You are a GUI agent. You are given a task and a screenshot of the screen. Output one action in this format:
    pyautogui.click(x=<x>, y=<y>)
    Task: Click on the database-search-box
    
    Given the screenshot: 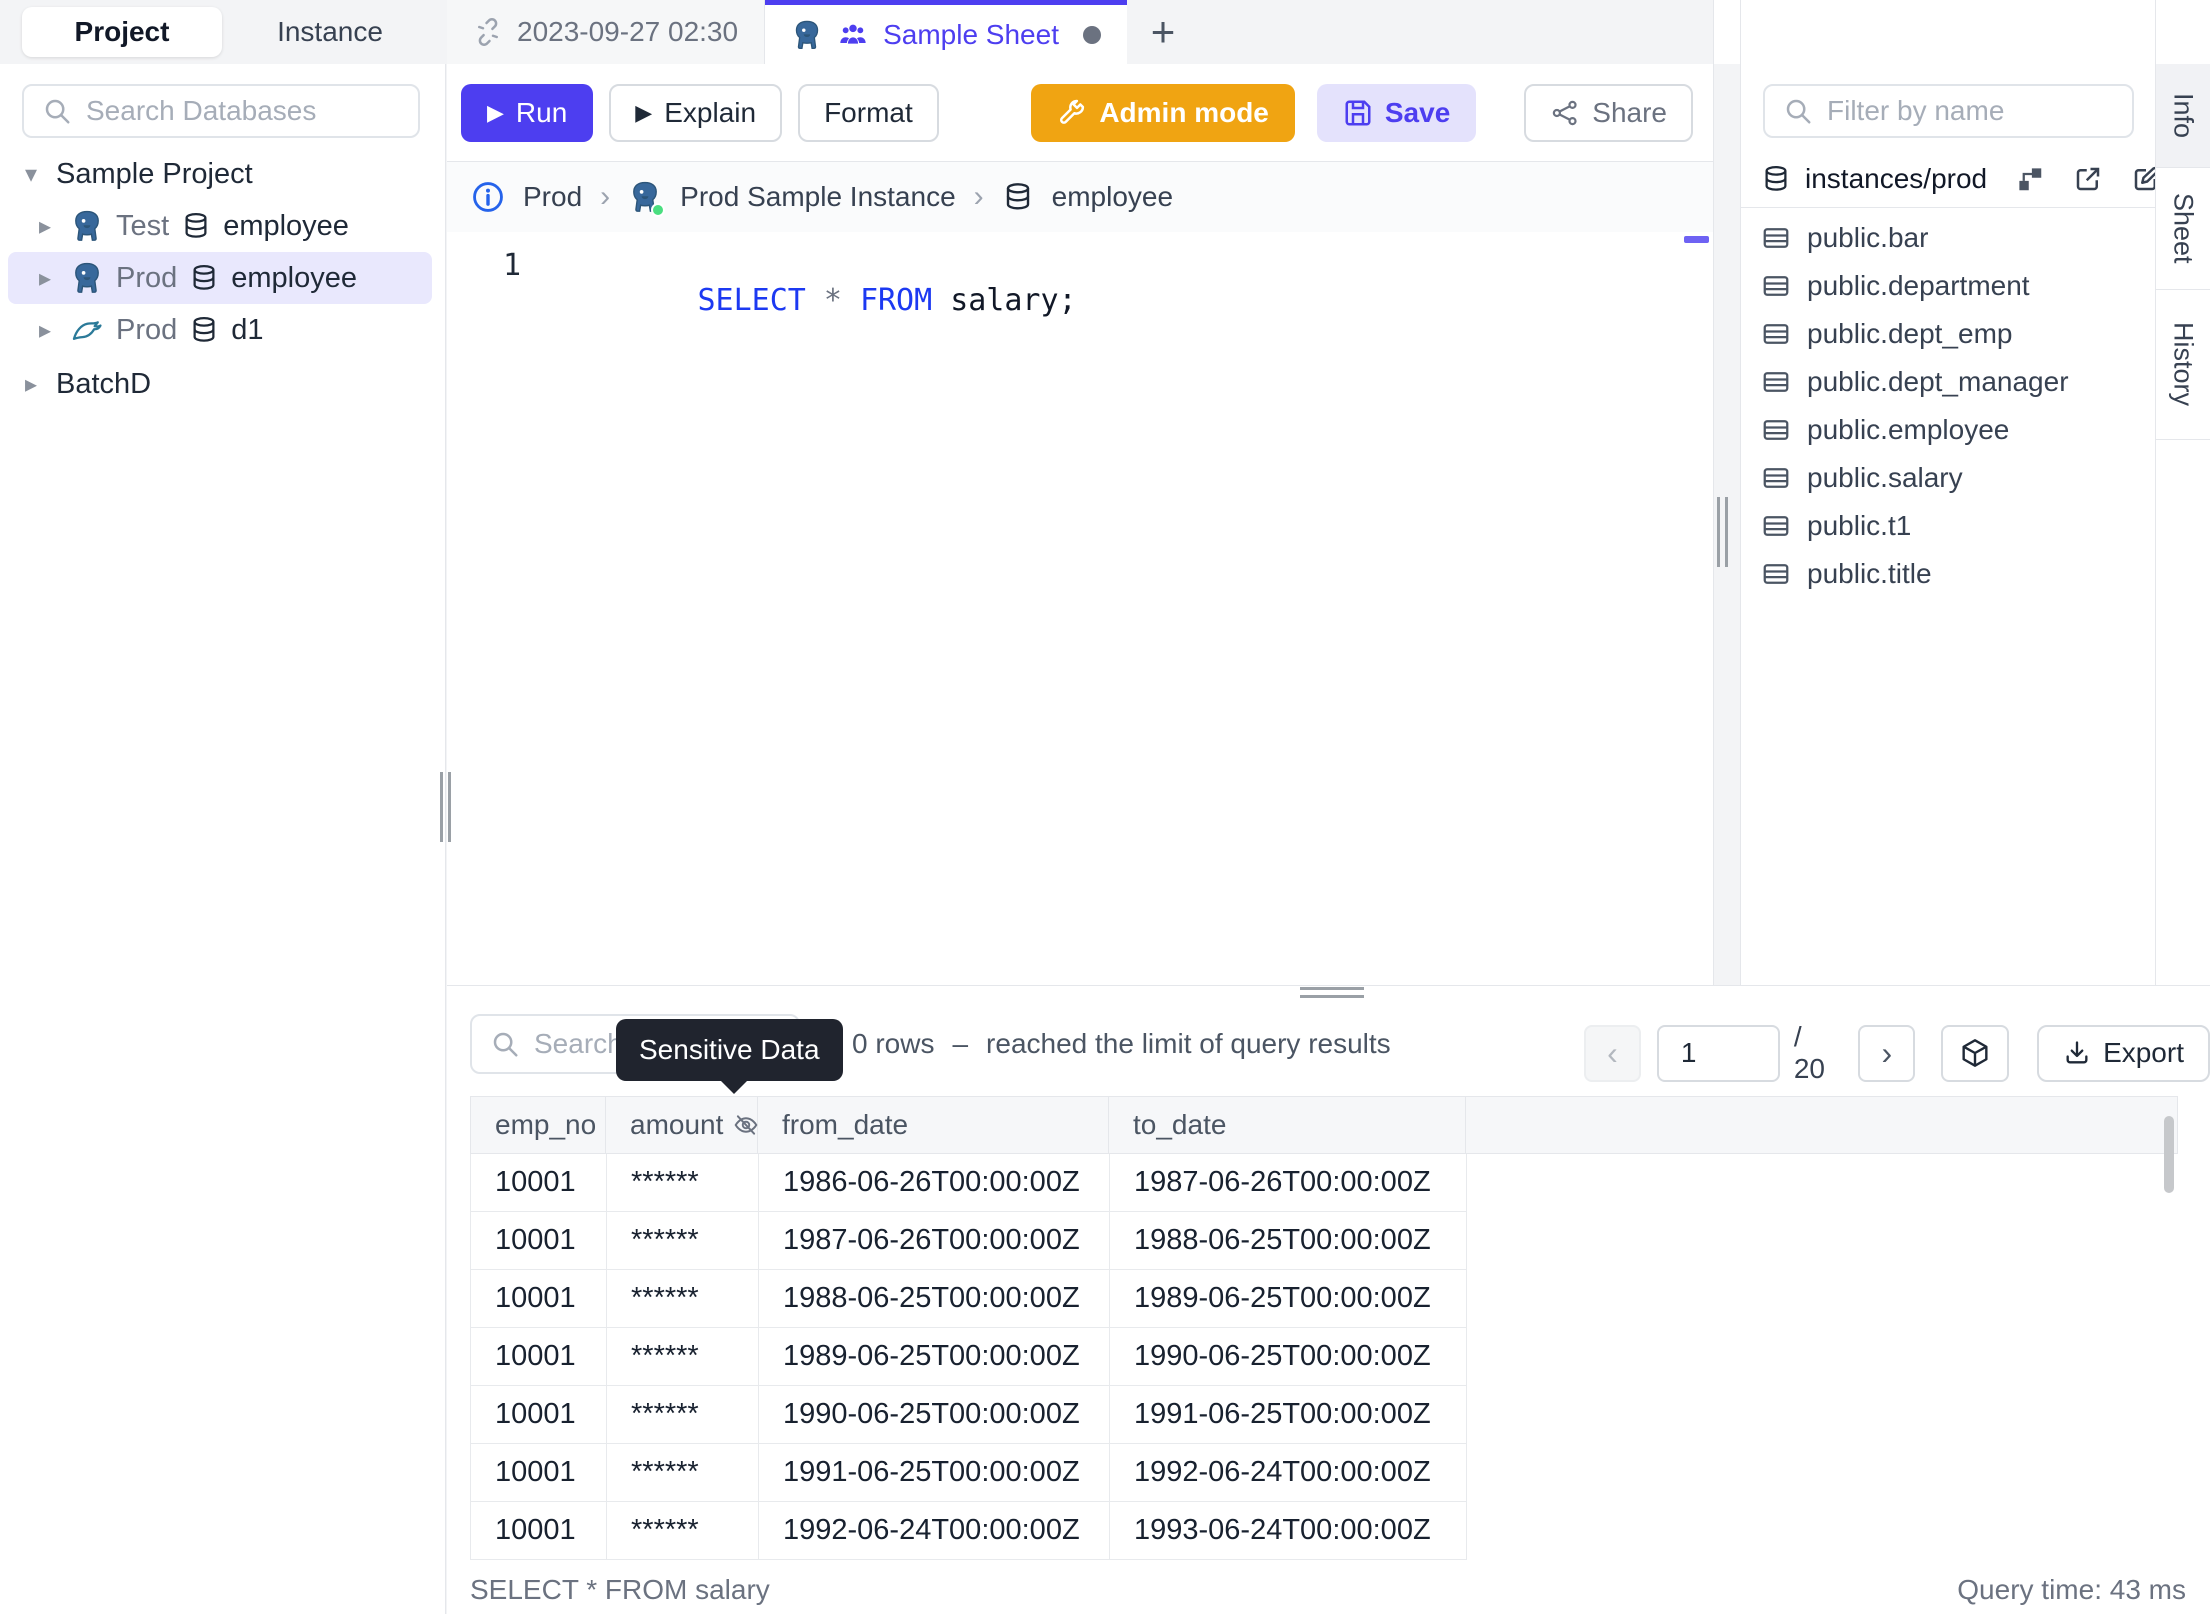 What is the action you would take?
    pyautogui.click(x=221, y=111)
    